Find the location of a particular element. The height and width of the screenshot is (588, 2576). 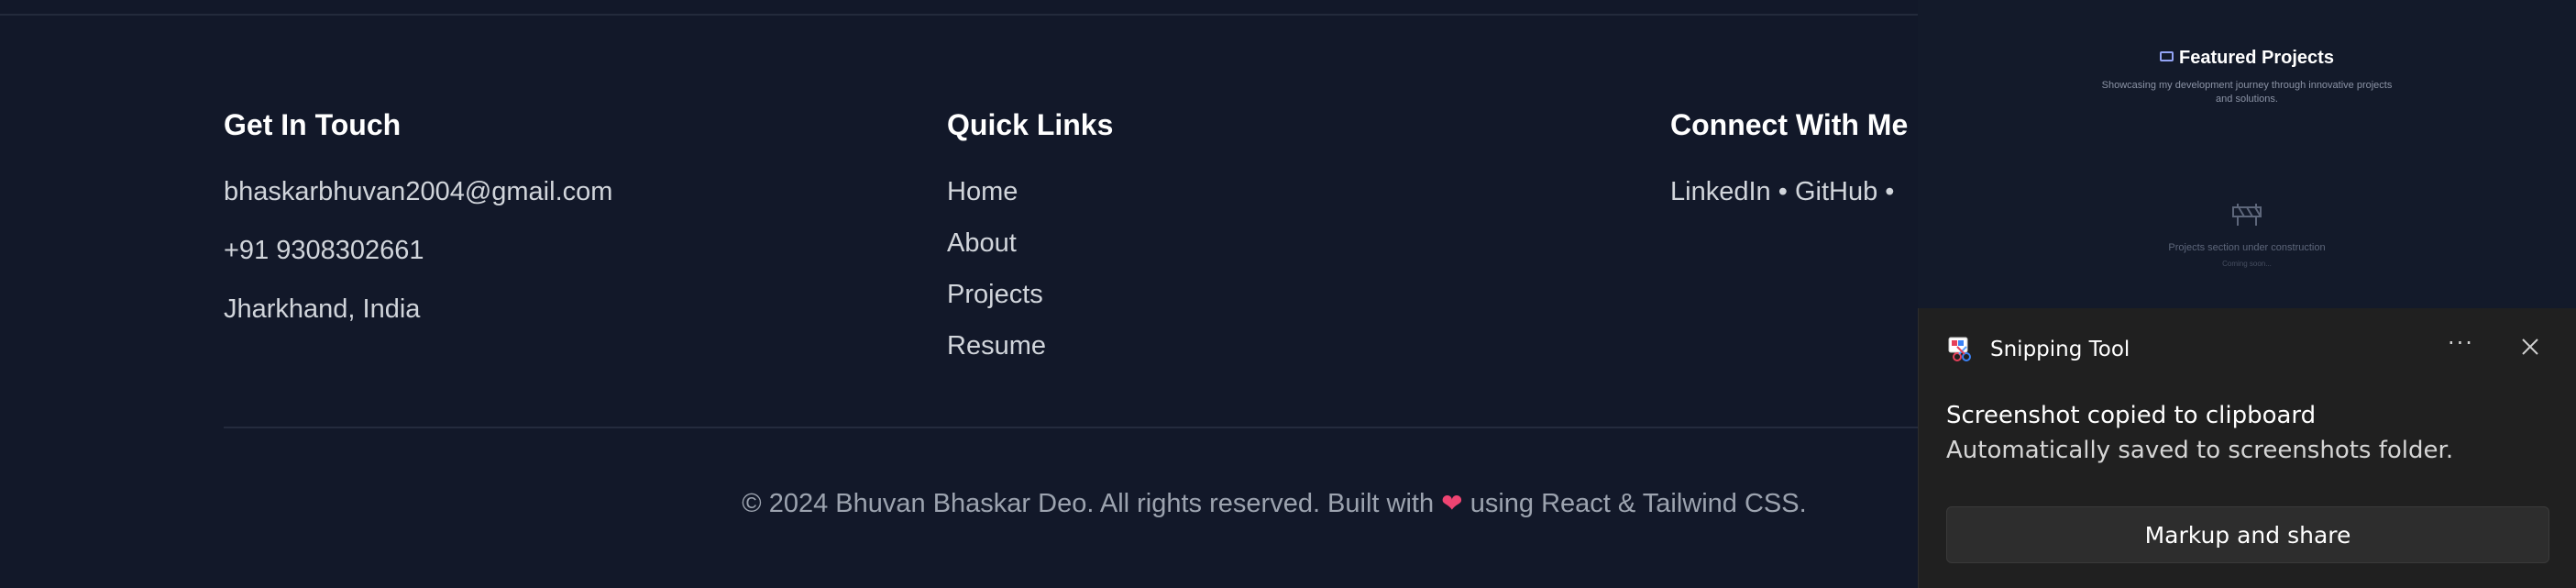

preview-title: Featured Projects is located at coordinates (2247, 58).